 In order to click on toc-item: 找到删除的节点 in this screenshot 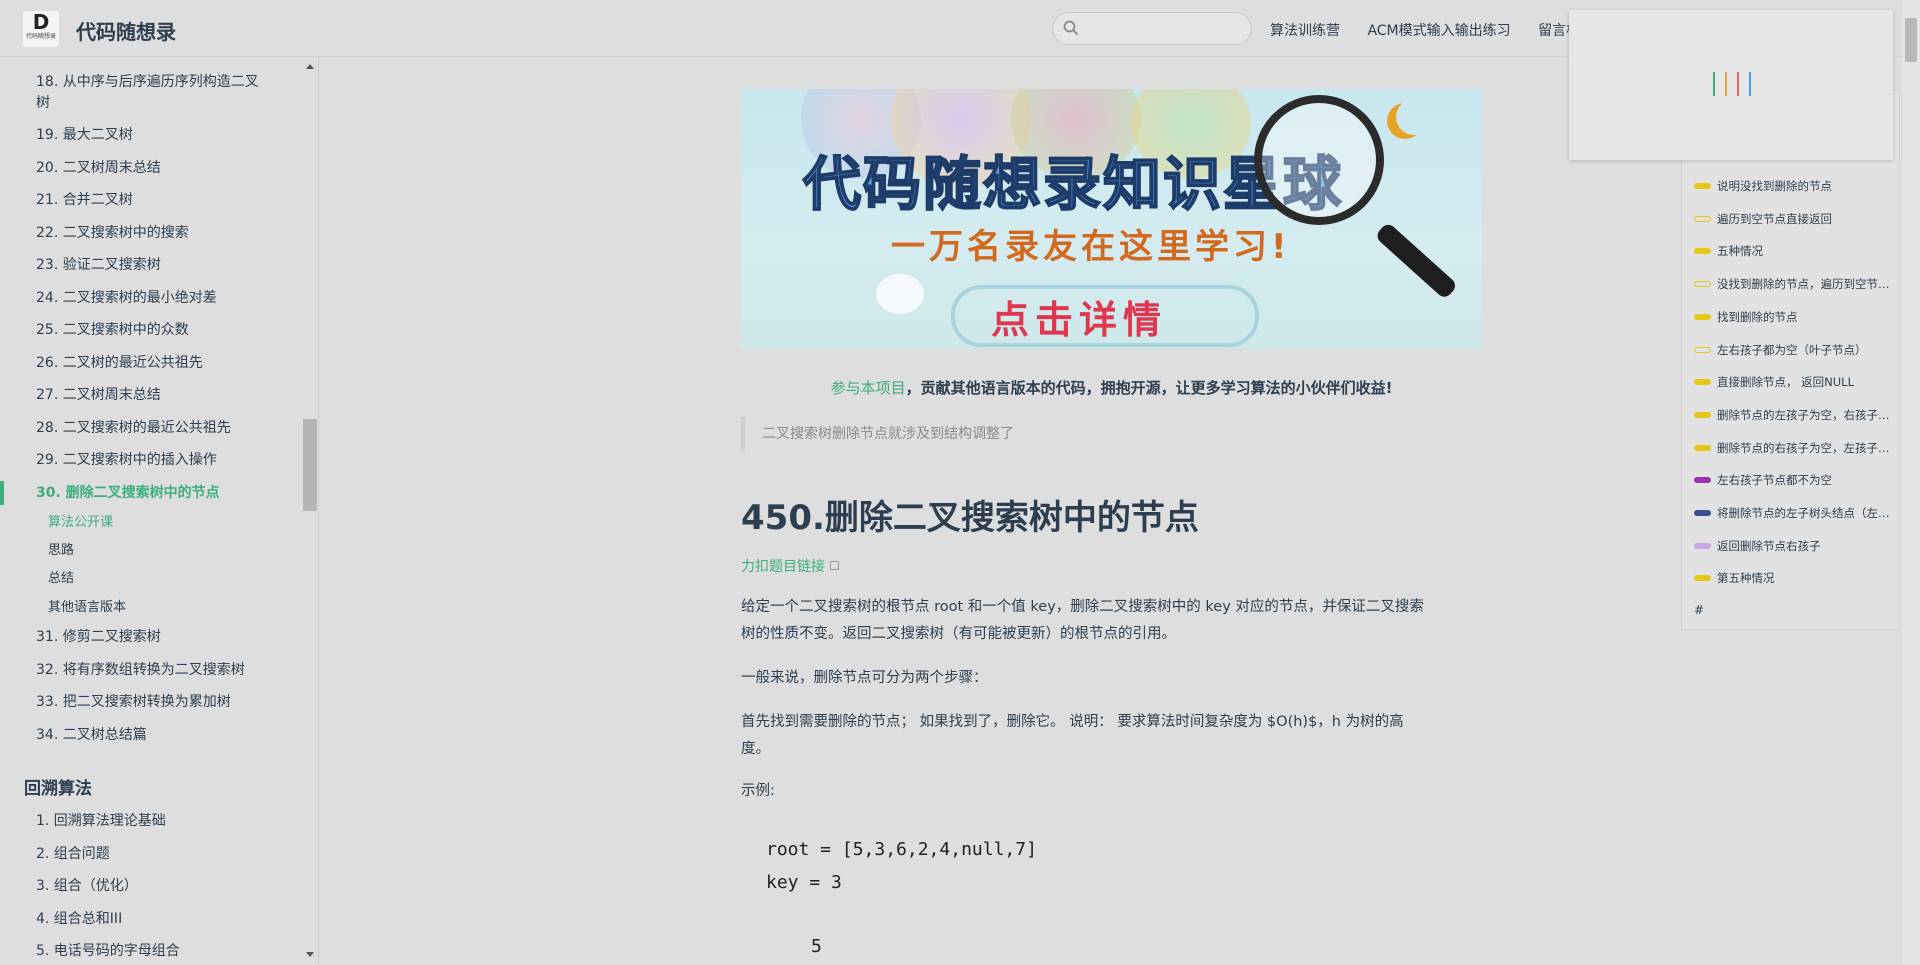, I will do `click(1794, 317)`.